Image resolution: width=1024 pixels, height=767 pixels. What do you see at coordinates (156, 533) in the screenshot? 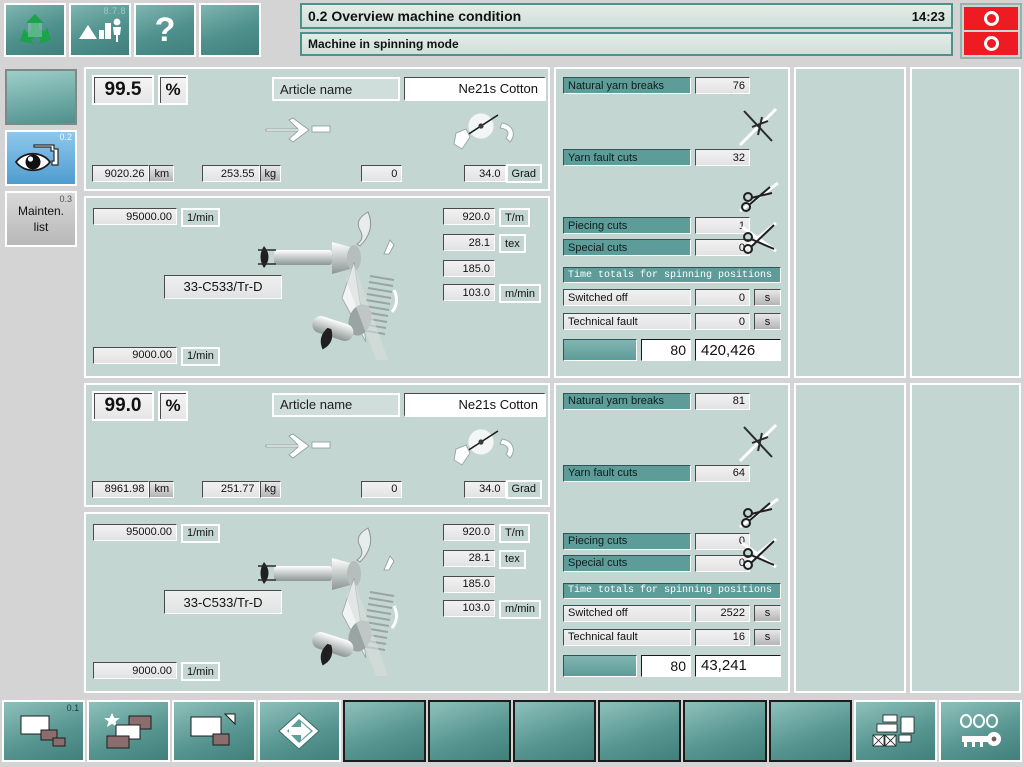
I see `machine-2-rotor-speed-group: 95000.00 1/min` at bounding box center [156, 533].